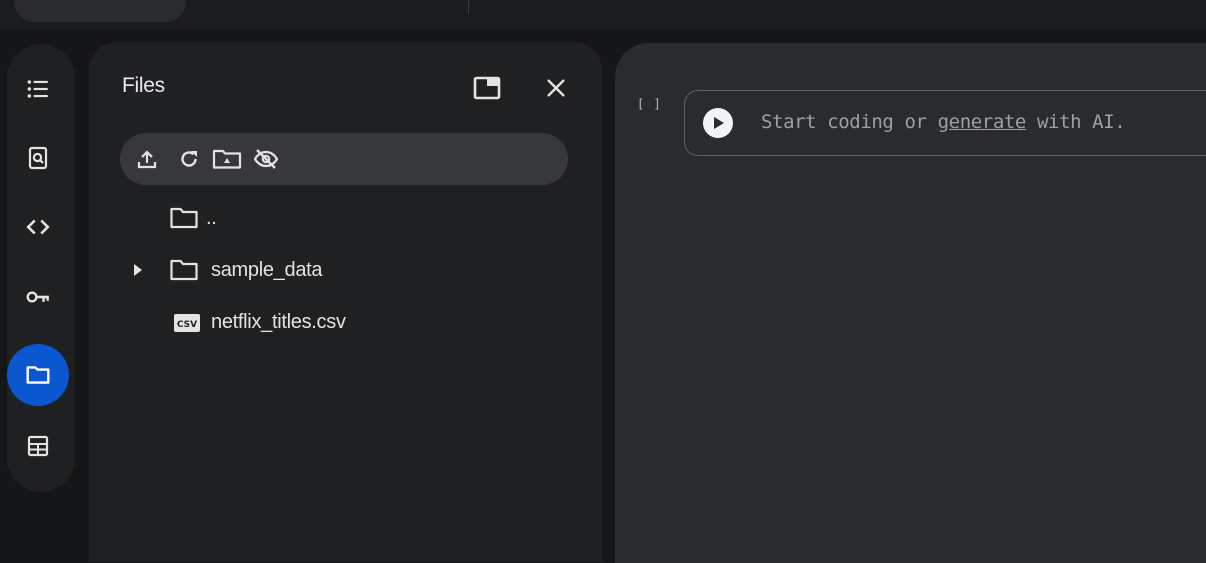 The width and height of the screenshot is (1206, 563). I want to click on run-cell-button, so click(718, 123).